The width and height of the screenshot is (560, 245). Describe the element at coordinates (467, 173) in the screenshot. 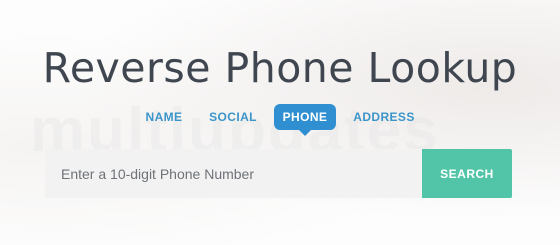

I see `search-button: SEARCH` at that location.